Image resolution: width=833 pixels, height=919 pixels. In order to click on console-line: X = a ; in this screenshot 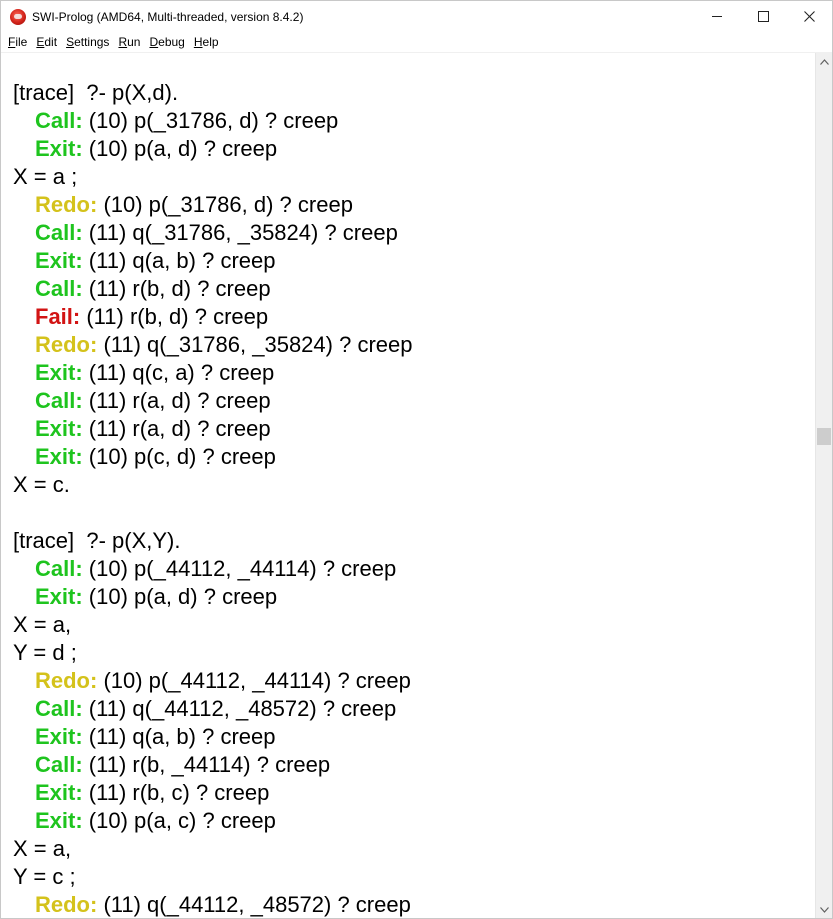, I will do `click(212, 177)`.